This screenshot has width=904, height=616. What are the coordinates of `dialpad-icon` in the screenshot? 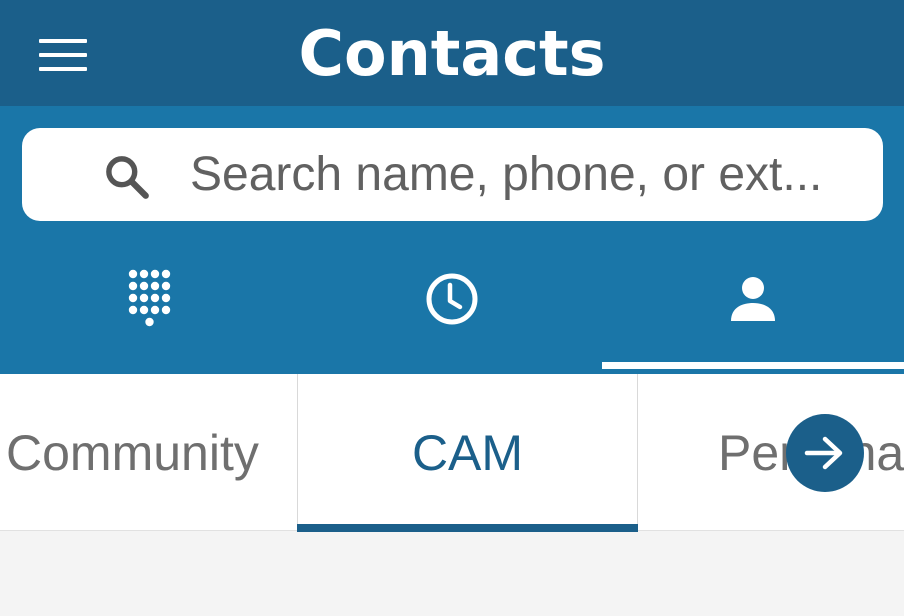 It's located at (149, 298).